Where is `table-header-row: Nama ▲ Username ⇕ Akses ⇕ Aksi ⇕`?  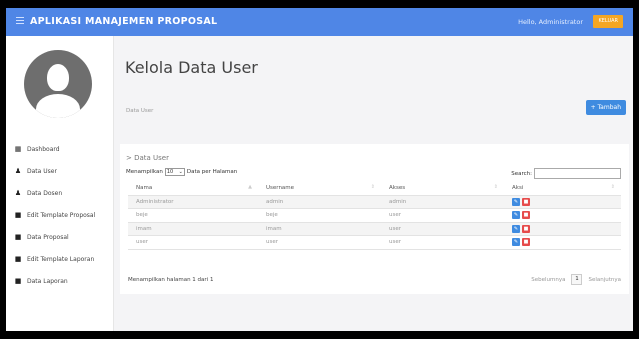 table-header-row: Nama ▲ Username ⇕ Akses ⇕ Aksi ⇕ is located at coordinates (374, 188).